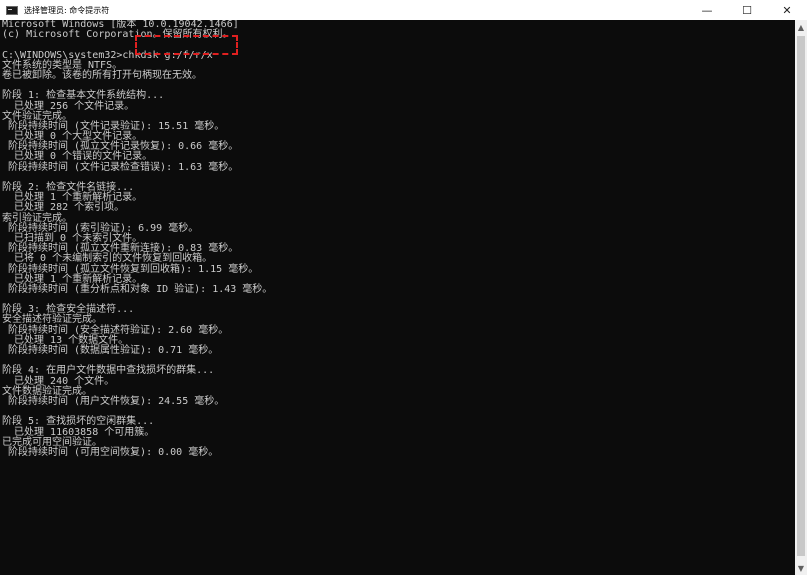 This screenshot has height=575, width=807. Describe the element at coordinates (58, 381) in the screenshot. I see `console-line: 已处理 240 个文件。` at that location.